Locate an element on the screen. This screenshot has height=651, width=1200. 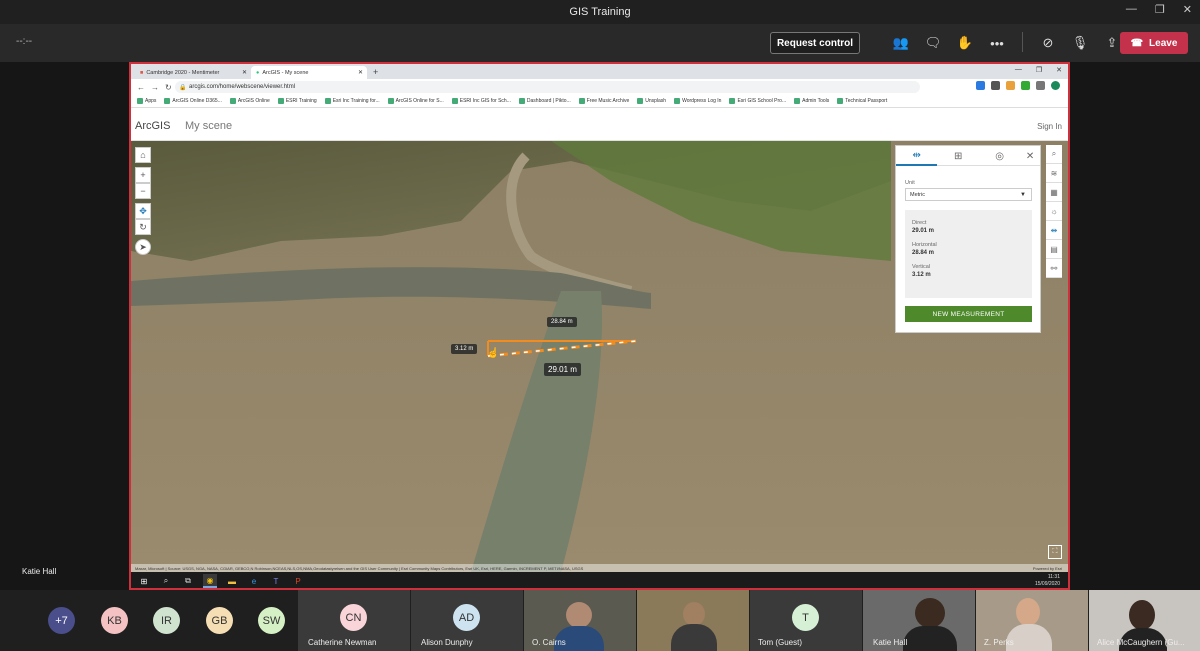
more-options-icon: ••• is located at coordinates (997, 43).